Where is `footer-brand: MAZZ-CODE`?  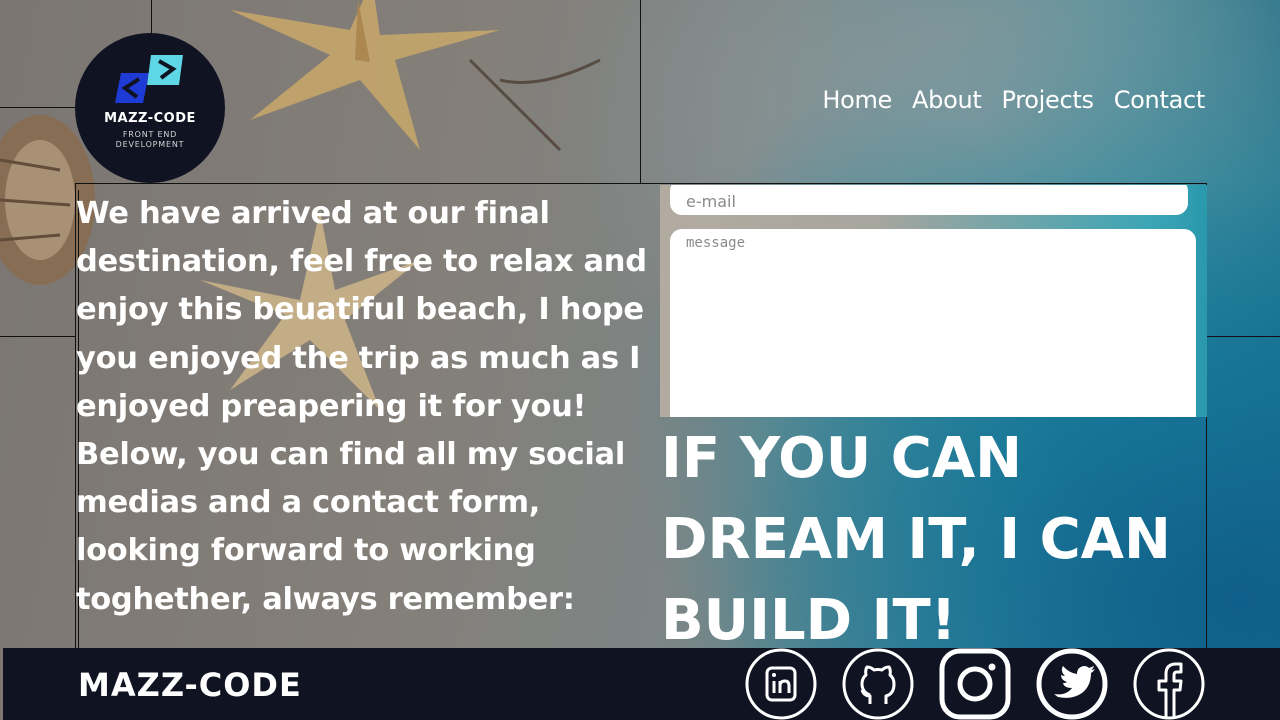 footer-brand: MAZZ-CODE is located at coordinates (190, 685).